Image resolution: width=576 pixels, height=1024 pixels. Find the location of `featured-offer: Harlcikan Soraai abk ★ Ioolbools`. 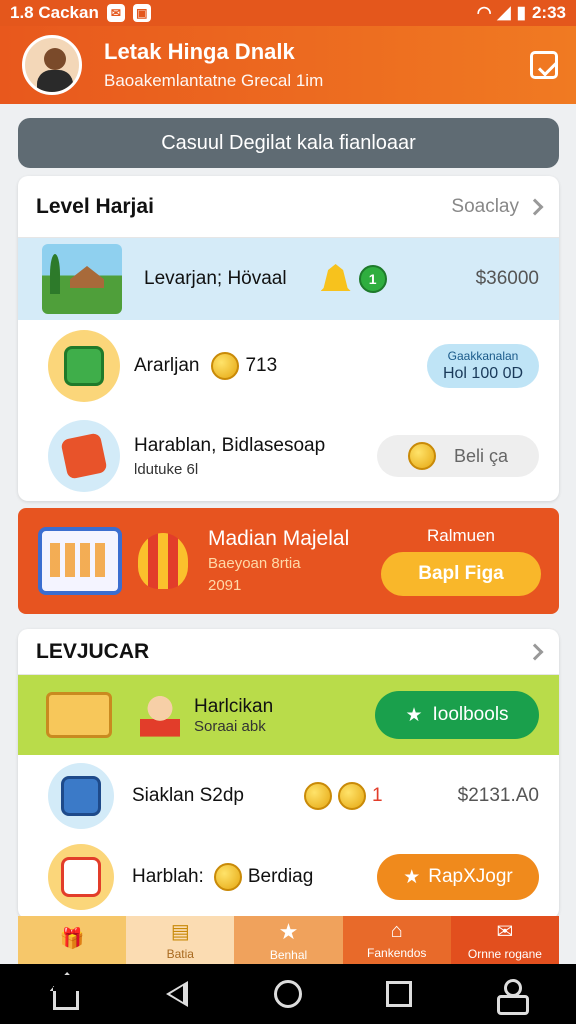

featured-offer: Harlcikan Soraai abk ★ Ioolbools is located at coordinates (288, 715).